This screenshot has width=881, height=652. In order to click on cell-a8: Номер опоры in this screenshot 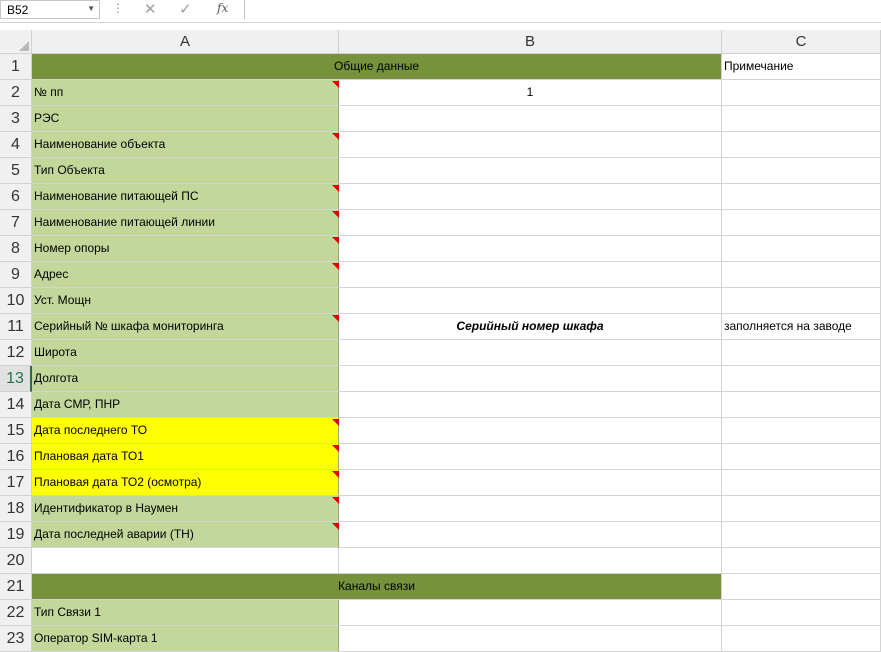, I will do `click(185, 249)`.